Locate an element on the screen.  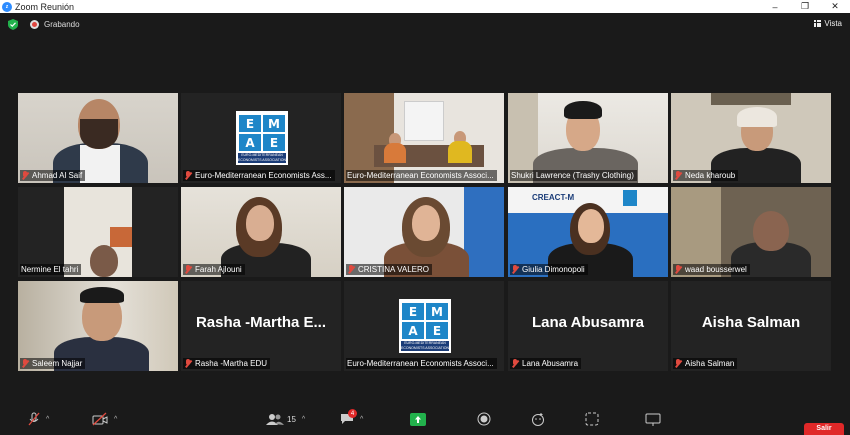
record-button is located at coordinates (484, 419).